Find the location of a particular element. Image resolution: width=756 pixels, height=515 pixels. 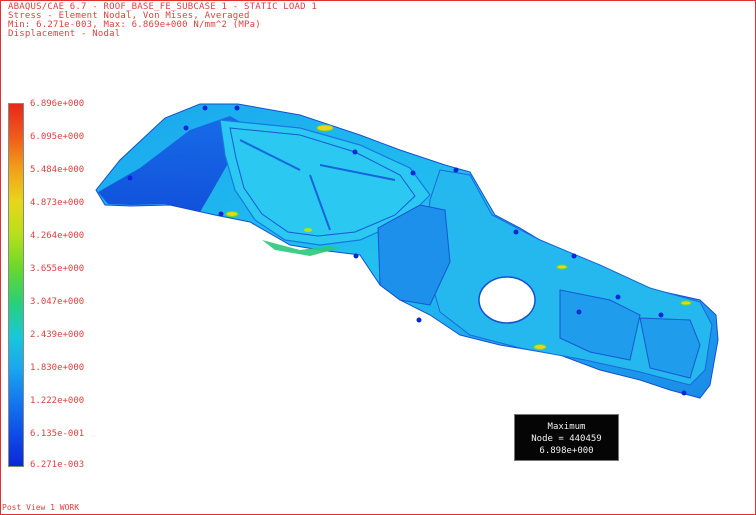

status-label: Post View 1 WORK is located at coordinates (41, 507).